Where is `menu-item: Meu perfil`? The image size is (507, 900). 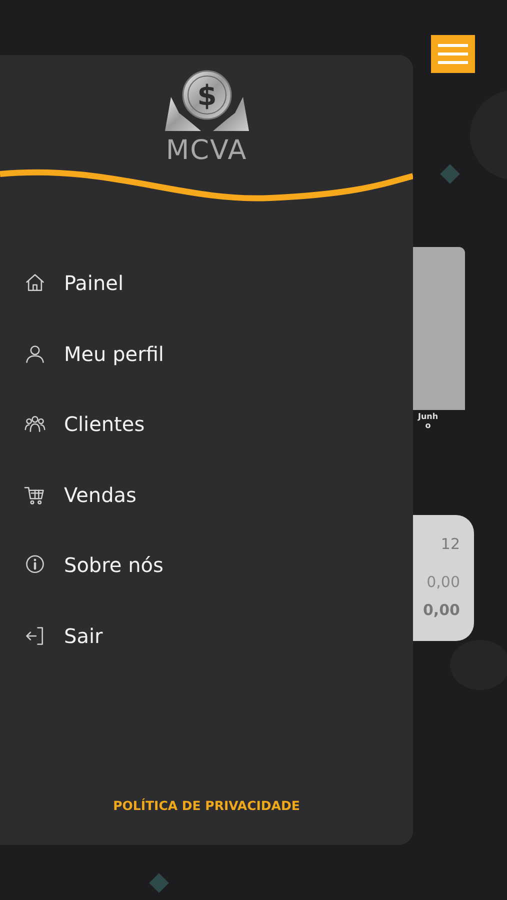 menu-item: Meu perfil is located at coordinates (206, 353).